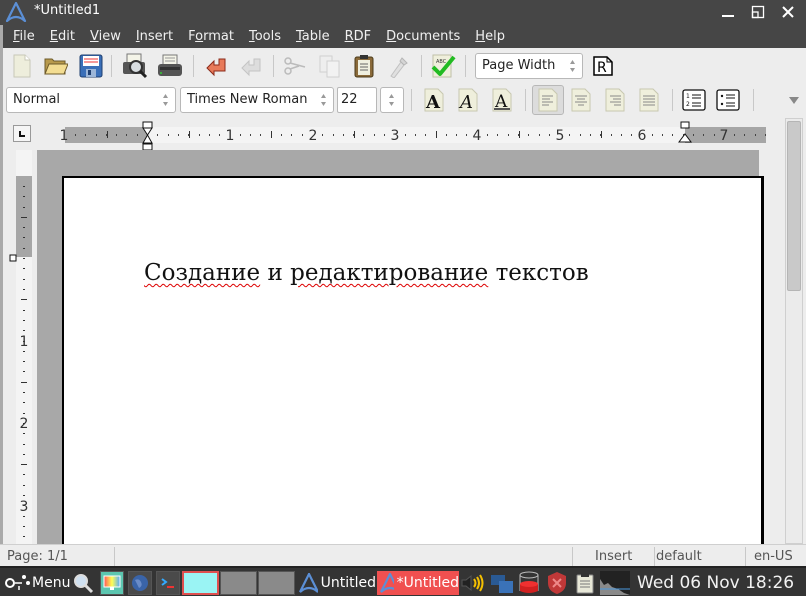  I want to click on task-untitled: Untitled, so click(336, 583).